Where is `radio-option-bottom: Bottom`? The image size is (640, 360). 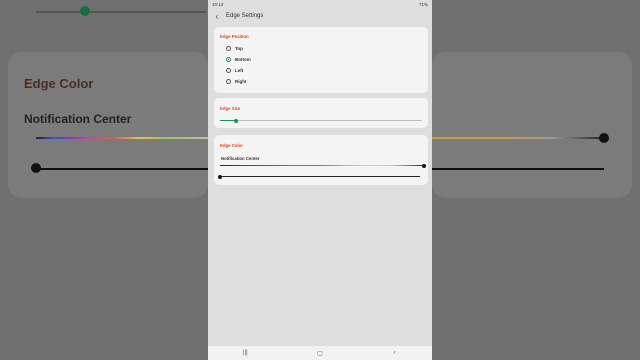
radio-option-bottom: Bottom is located at coordinates (238, 59).